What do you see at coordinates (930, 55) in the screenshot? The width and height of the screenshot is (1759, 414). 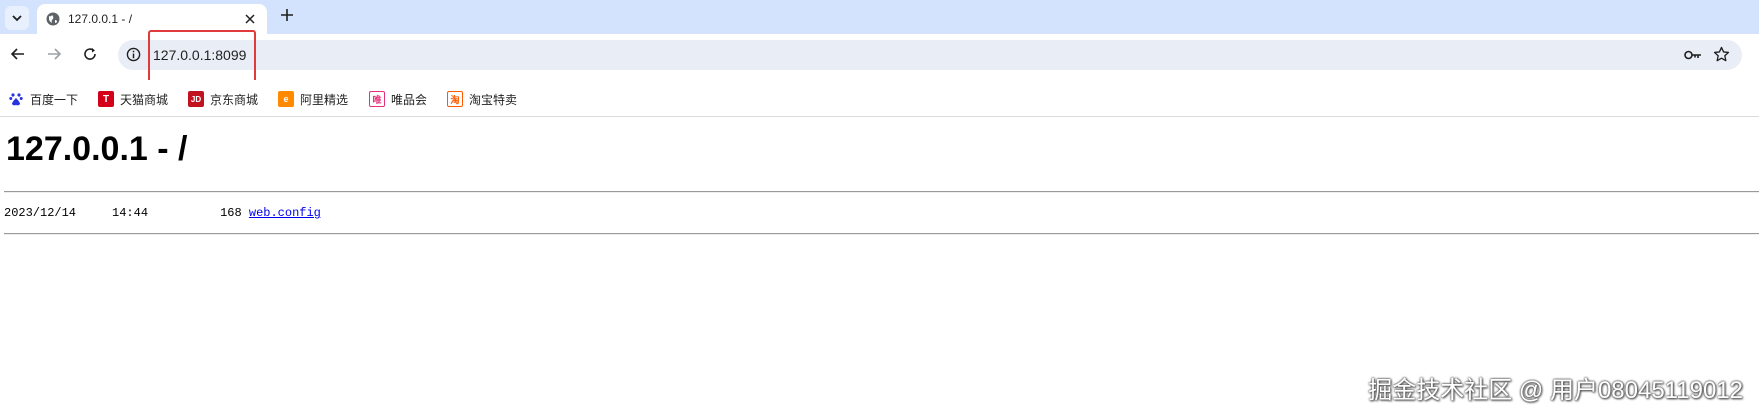 I see `address-bar: 127.0.0.1:8099` at bounding box center [930, 55].